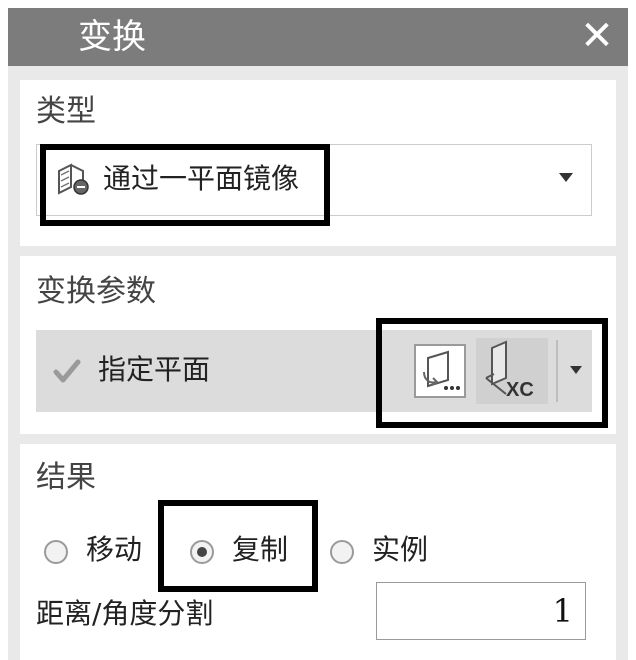 The height and width of the screenshot is (660, 636). Describe the element at coordinates (342, 552) in the screenshot. I see `radio-instance` at that location.